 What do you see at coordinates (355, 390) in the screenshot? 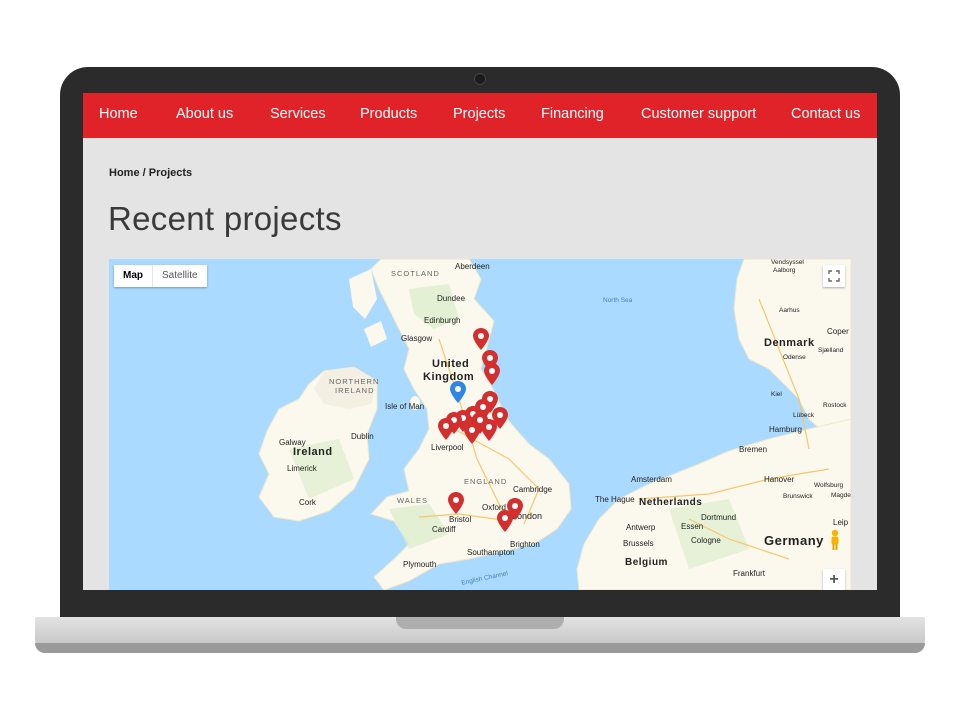
I see `label-ireland-region: IRELAND` at bounding box center [355, 390].